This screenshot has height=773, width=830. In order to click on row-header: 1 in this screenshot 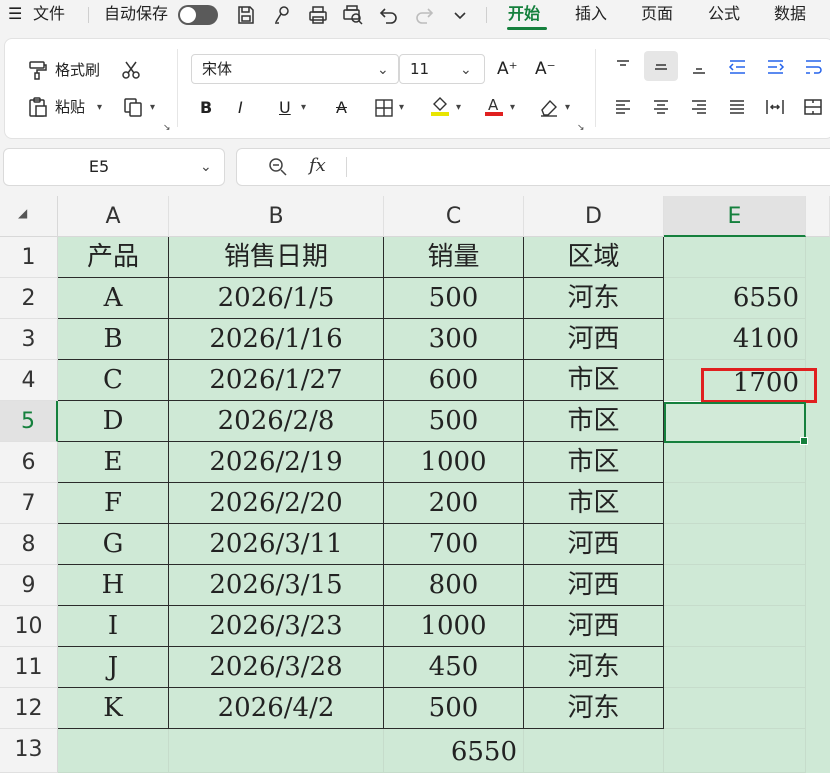, I will do `click(29, 257)`.